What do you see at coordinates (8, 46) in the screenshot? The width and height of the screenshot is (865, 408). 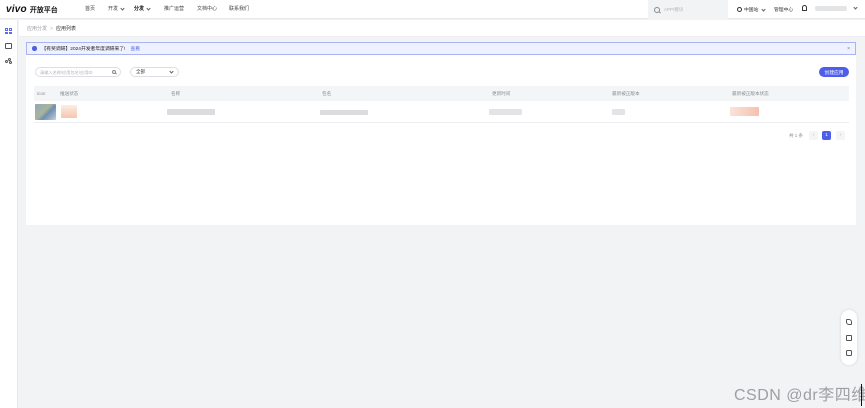 I see `folder-icon` at bounding box center [8, 46].